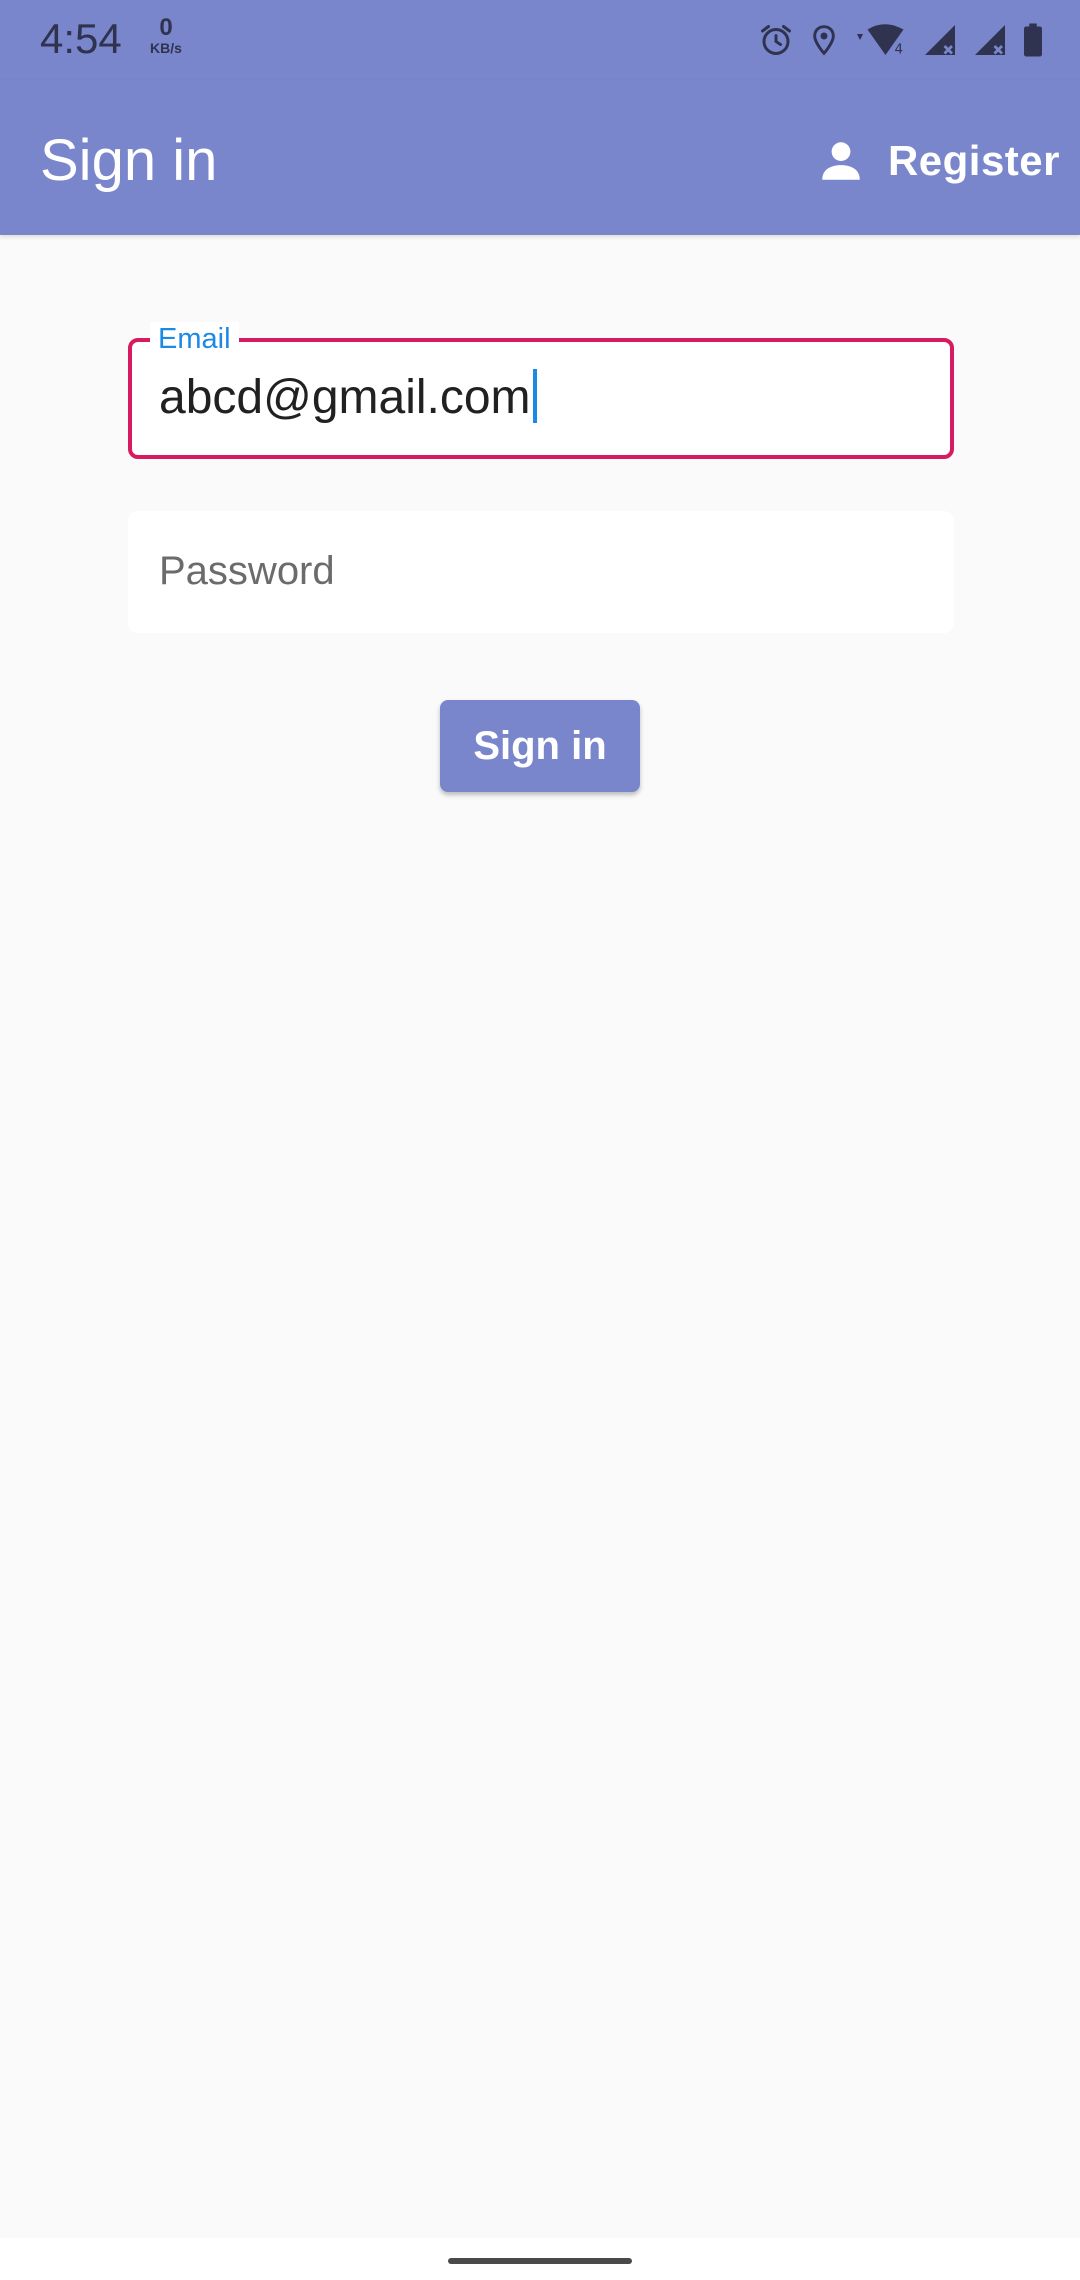  Describe the element at coordinates (247, 571) in the screenshot. I see `password-placeholder: Password` at that location.